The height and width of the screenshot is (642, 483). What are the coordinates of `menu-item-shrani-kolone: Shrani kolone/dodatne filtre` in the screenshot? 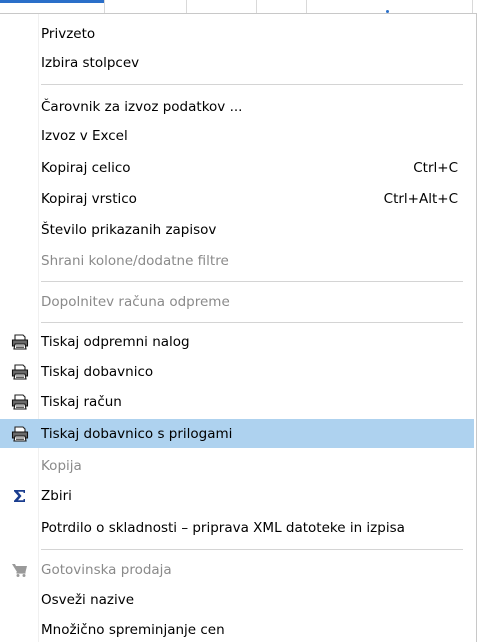 It's located at (237, 260).